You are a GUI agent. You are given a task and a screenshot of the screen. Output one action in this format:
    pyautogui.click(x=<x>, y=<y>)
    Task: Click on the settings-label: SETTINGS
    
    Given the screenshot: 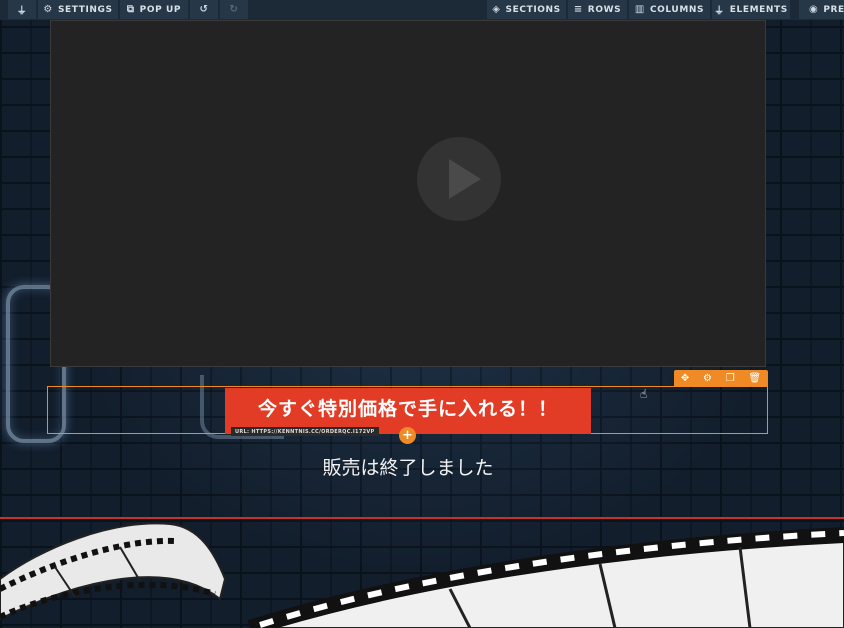 What is the action you would take?
    pyautogui.click(x=85, y=9)
    